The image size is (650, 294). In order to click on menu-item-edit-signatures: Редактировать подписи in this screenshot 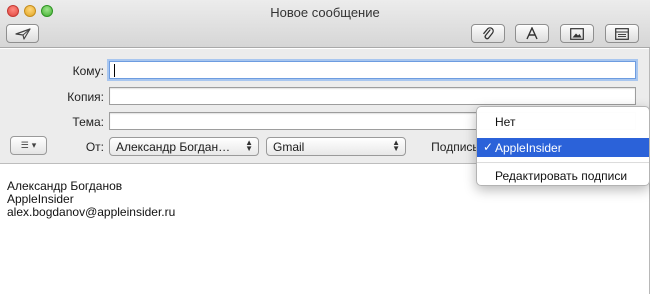, I will do `click(563, 175)`.